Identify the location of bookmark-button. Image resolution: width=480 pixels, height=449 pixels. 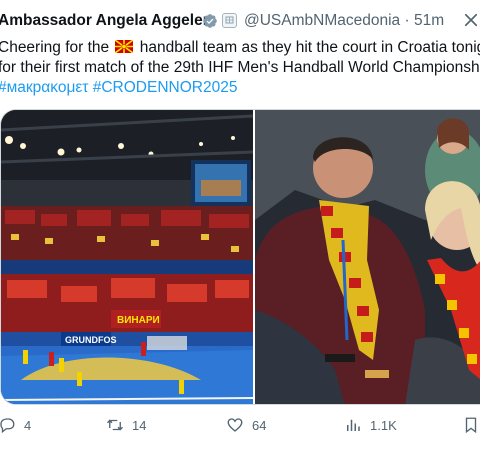
(471, 425).